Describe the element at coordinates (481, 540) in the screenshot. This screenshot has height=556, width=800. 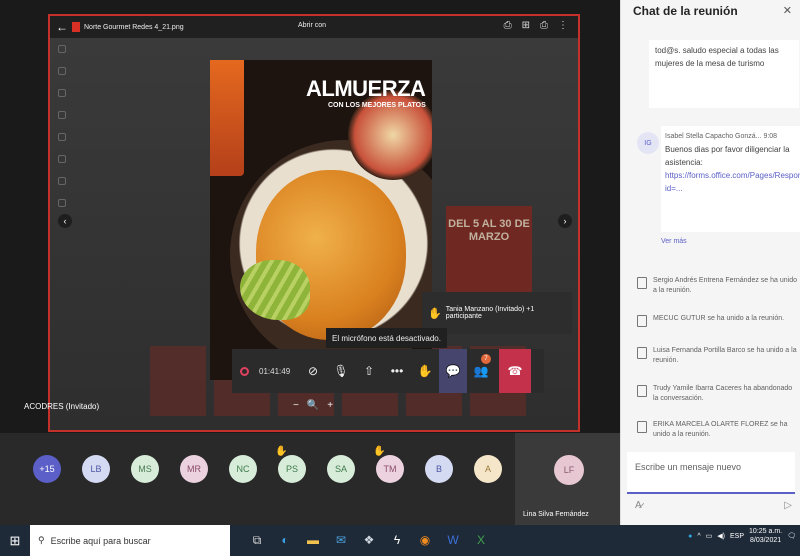
I see `excel-icon: X` at that location.